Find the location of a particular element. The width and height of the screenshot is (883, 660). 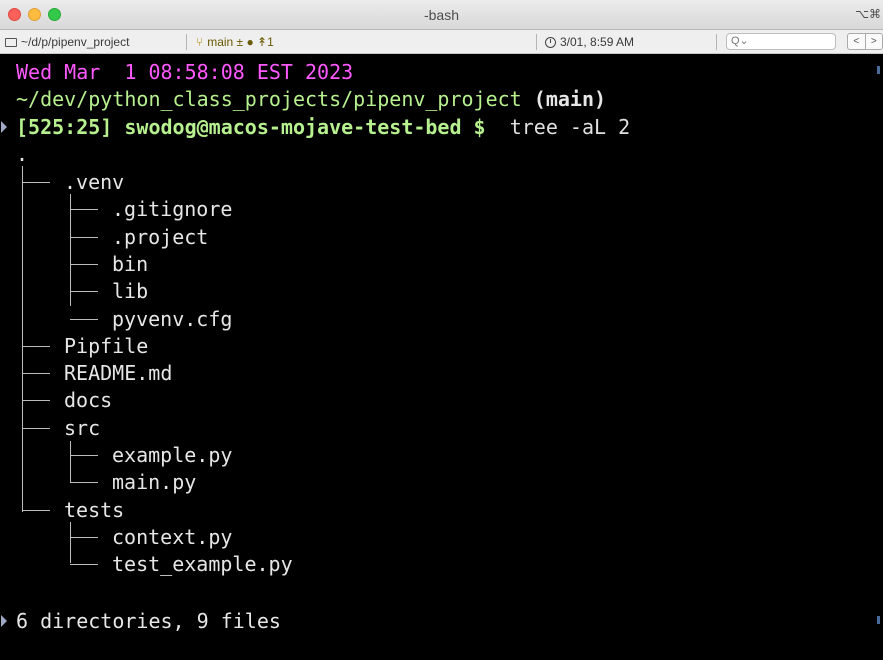

title-bar: -bash ⌥⌘ is located at coordinates (441, 15).